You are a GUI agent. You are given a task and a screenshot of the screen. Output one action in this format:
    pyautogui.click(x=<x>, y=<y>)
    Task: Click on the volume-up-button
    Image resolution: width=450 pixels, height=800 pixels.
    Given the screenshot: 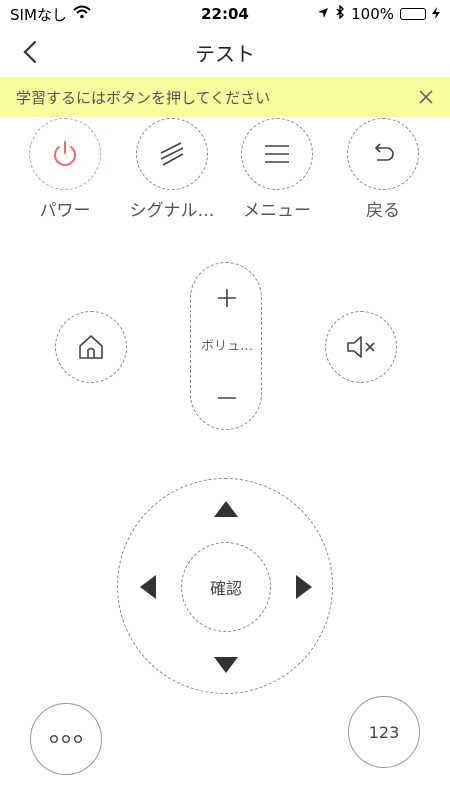 What is the action you would take?
    pyautogui.click(x=227, y=298)
    